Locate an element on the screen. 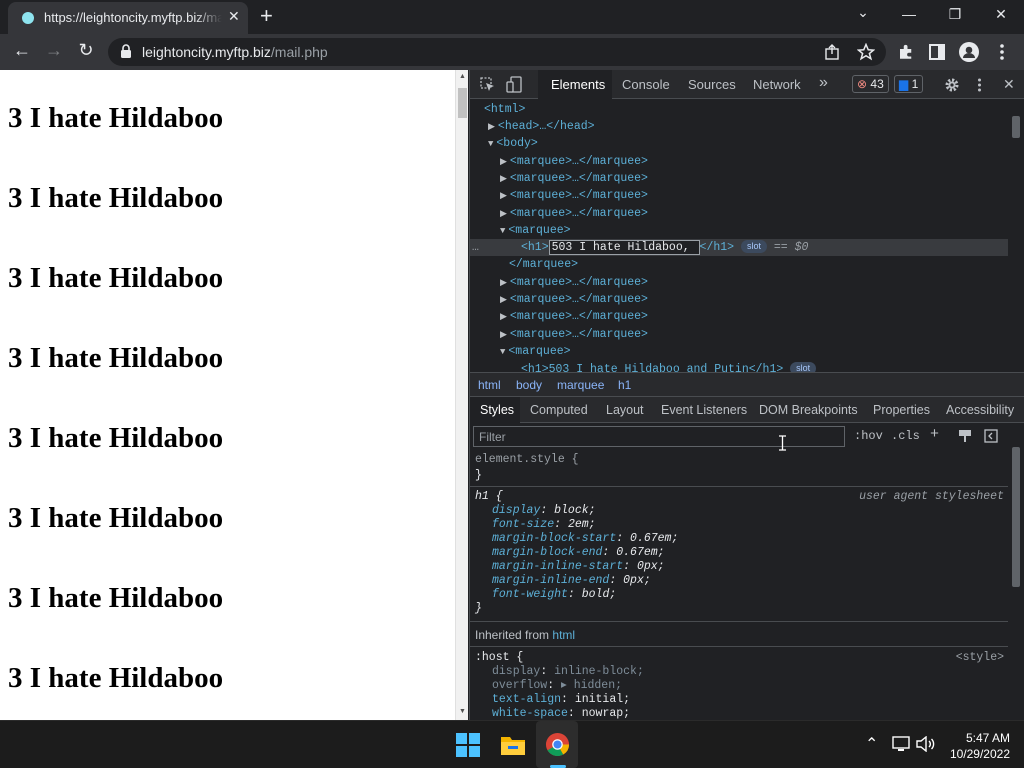  breadcrumb-marquee: marquee is located at coordinates (580, 385).